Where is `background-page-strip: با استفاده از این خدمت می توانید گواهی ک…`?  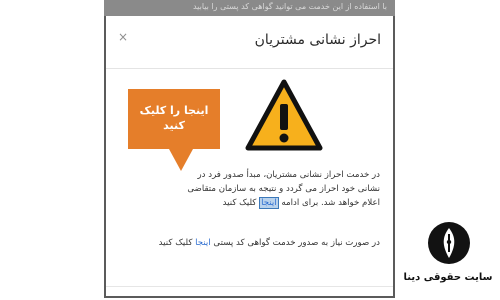 background-page-strip: با استفاده از این خدمت می توانید گواهی ک… is located at coordinates (249, 8).